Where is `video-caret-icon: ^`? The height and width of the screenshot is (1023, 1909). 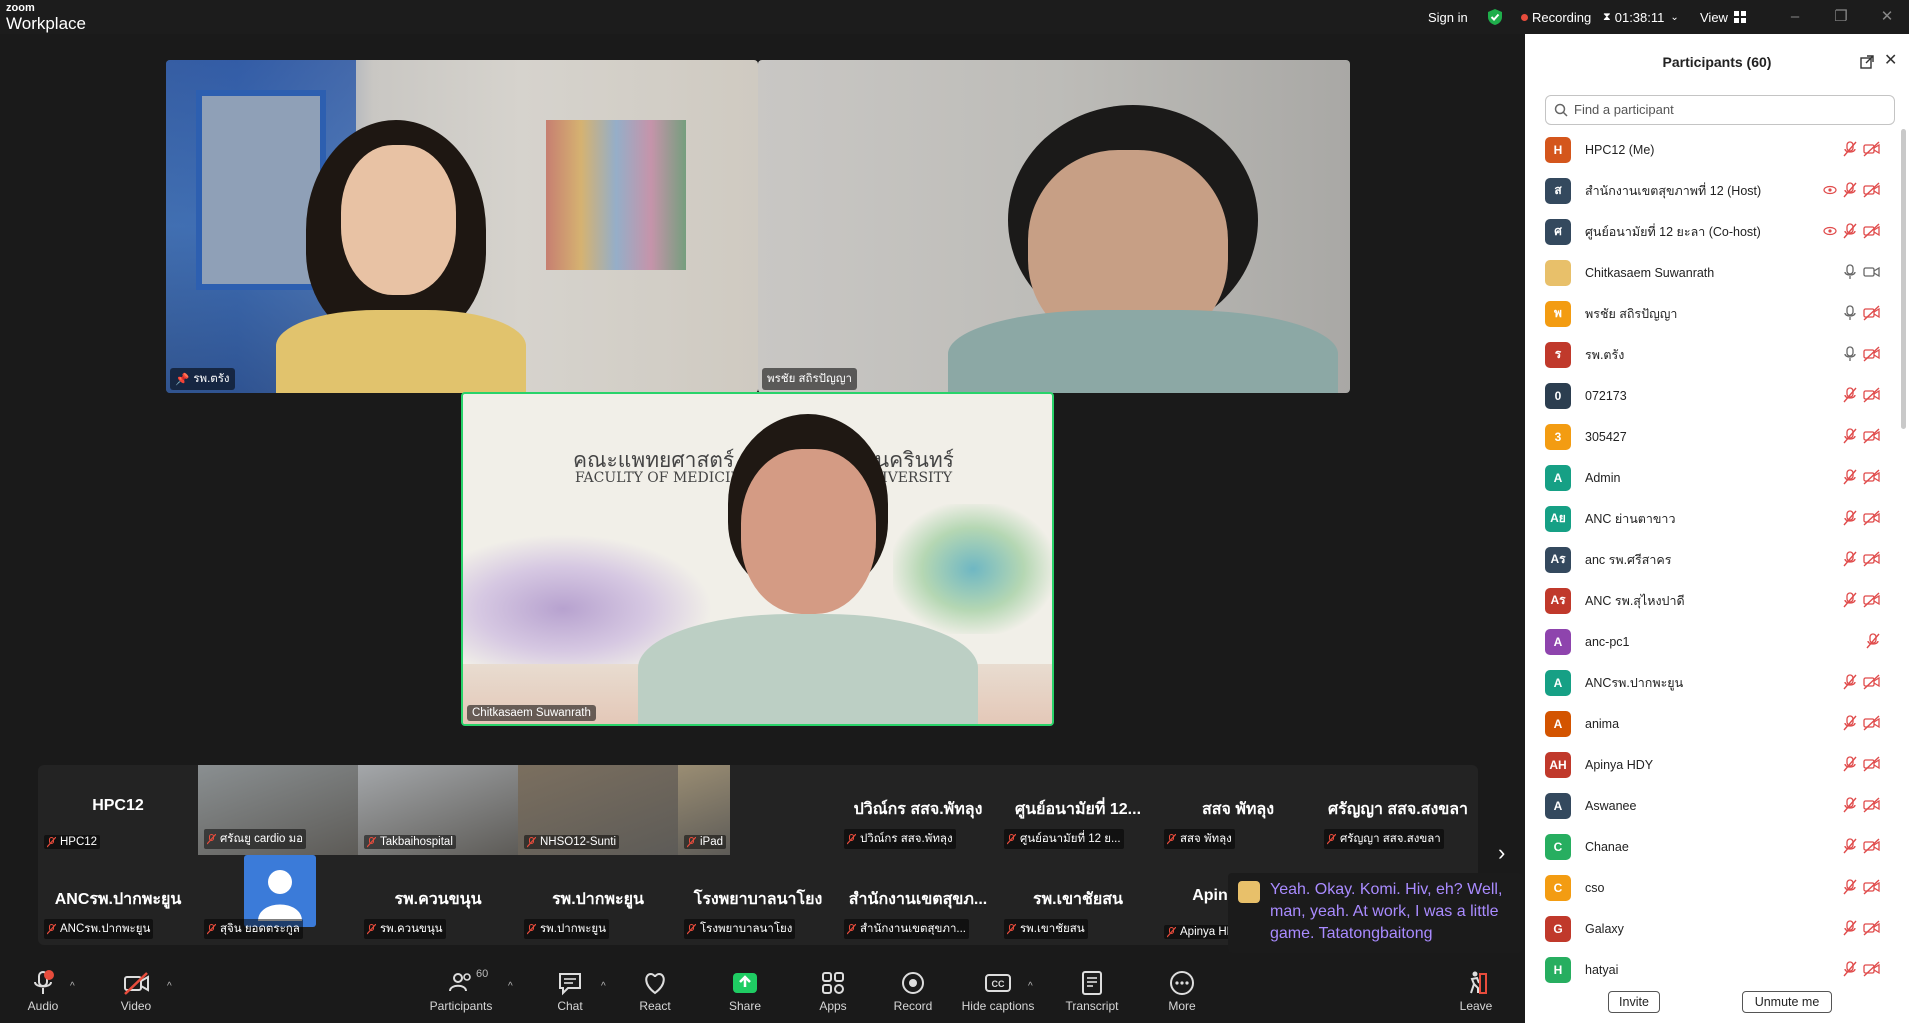
video-caret-icon: ^ is located at coordinates (169, 986).